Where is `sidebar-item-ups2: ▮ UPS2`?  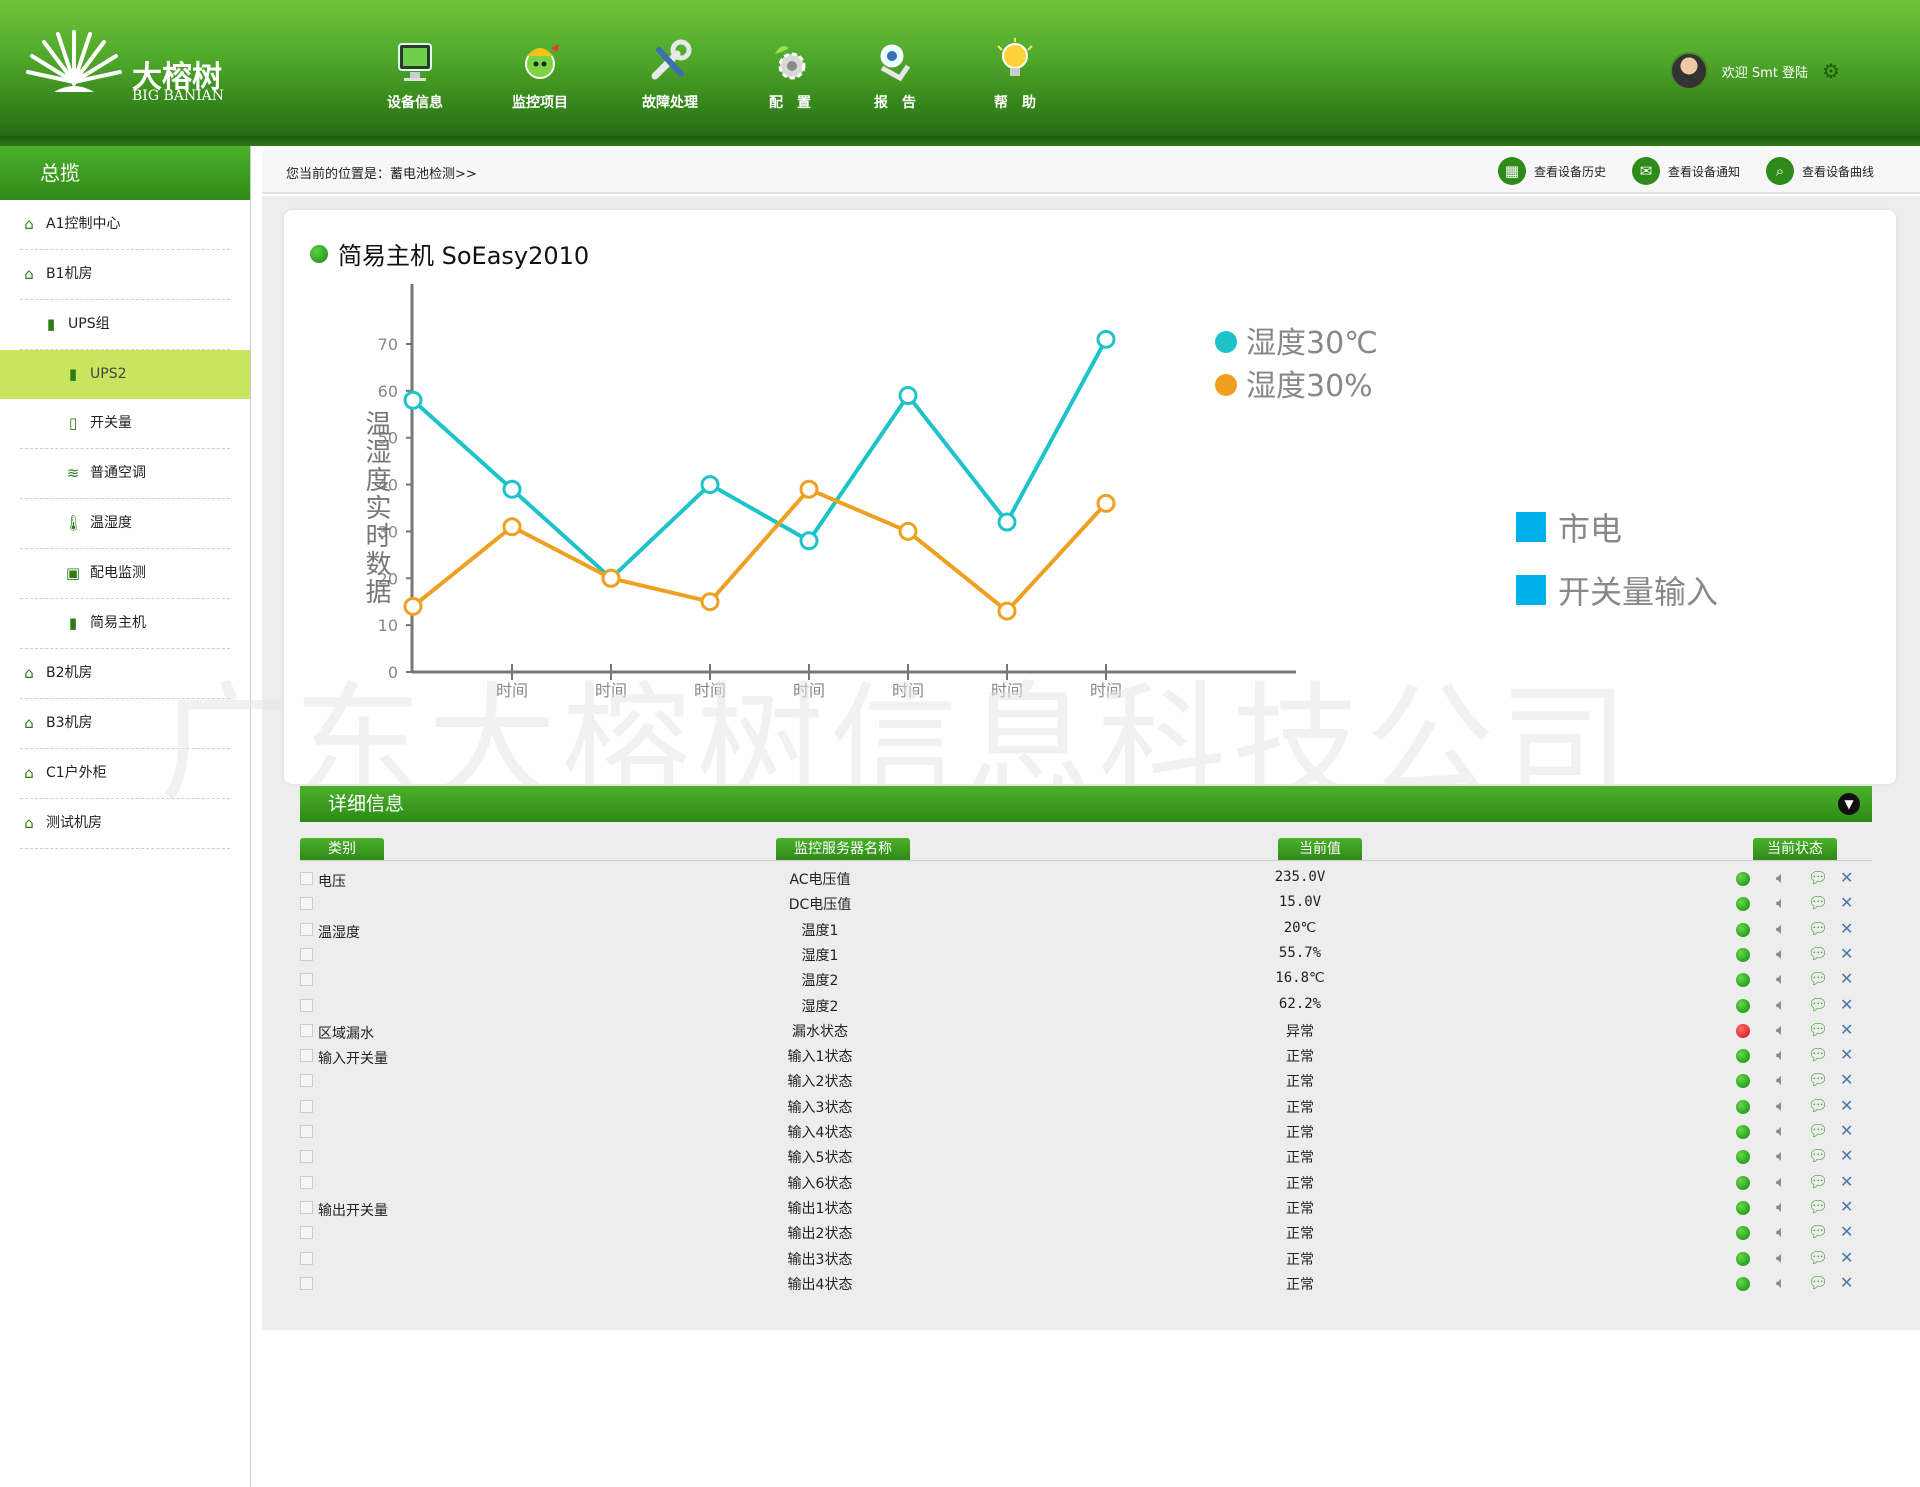
sidebar-item-ups2: ▮ UPS2 is located at coordinates (125, 374).